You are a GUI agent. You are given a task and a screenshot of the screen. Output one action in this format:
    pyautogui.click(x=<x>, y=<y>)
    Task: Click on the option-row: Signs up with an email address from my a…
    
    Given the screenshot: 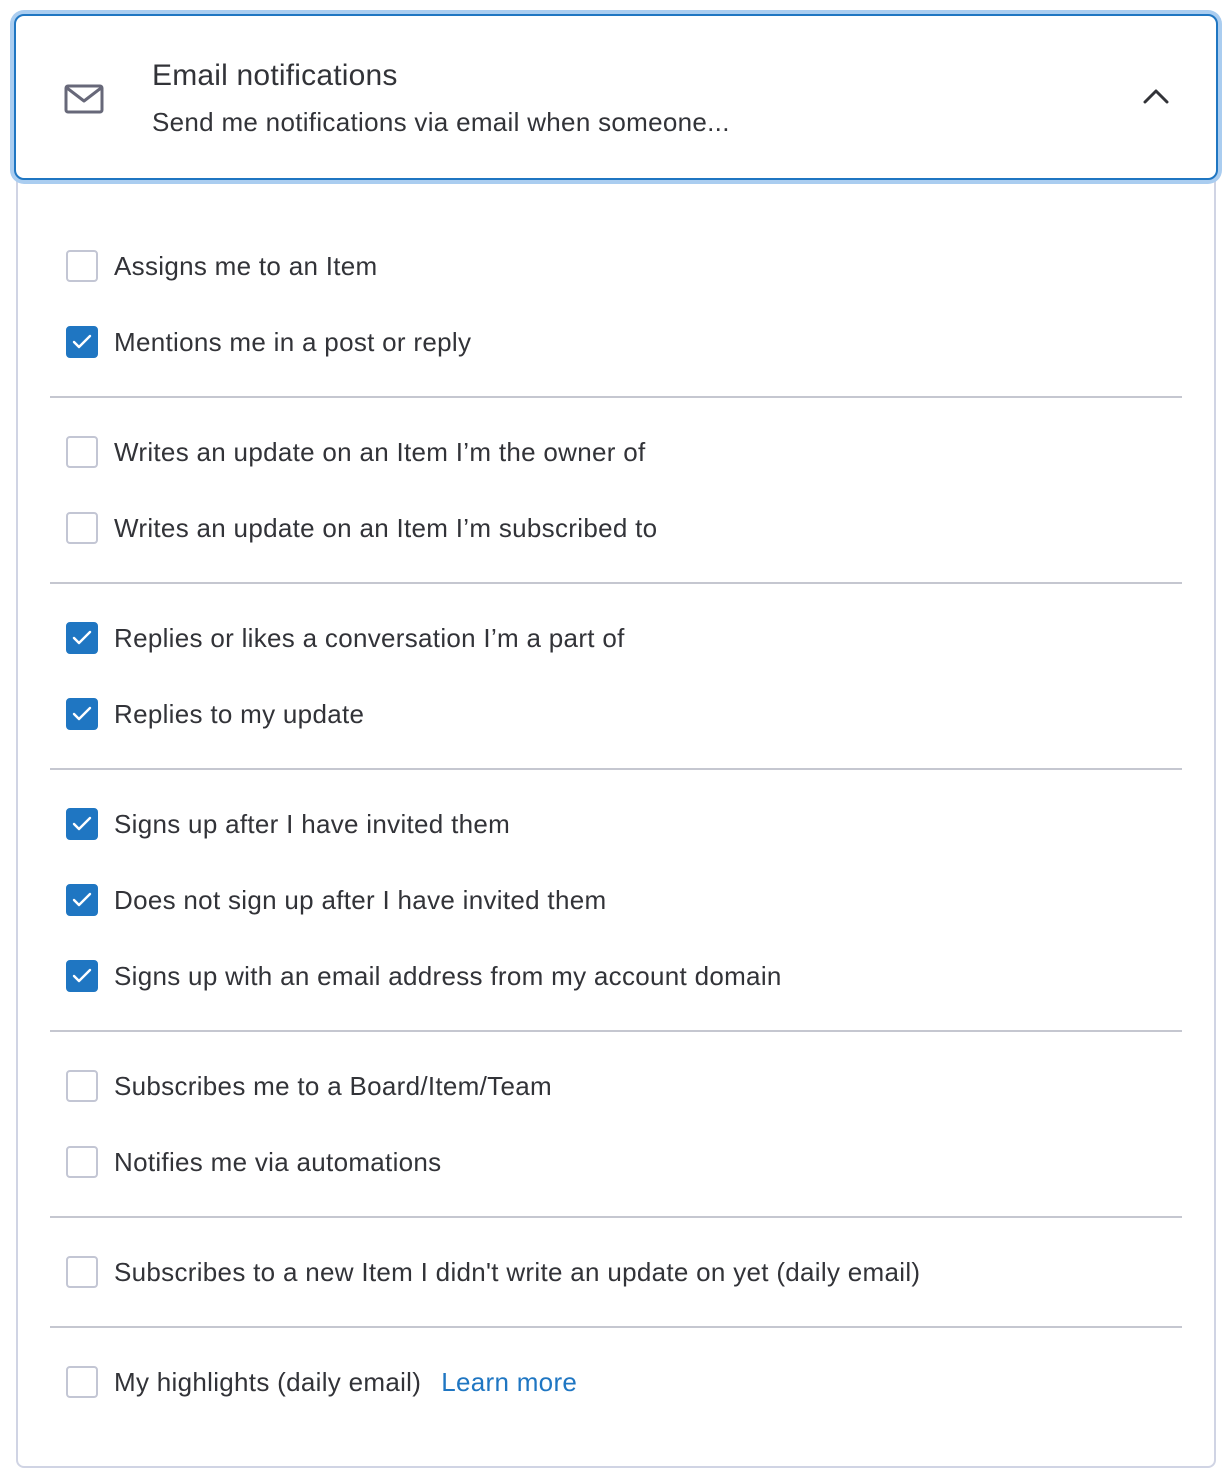 What is the action you would take?
    pyautogui.click(x=616, y=976)
    